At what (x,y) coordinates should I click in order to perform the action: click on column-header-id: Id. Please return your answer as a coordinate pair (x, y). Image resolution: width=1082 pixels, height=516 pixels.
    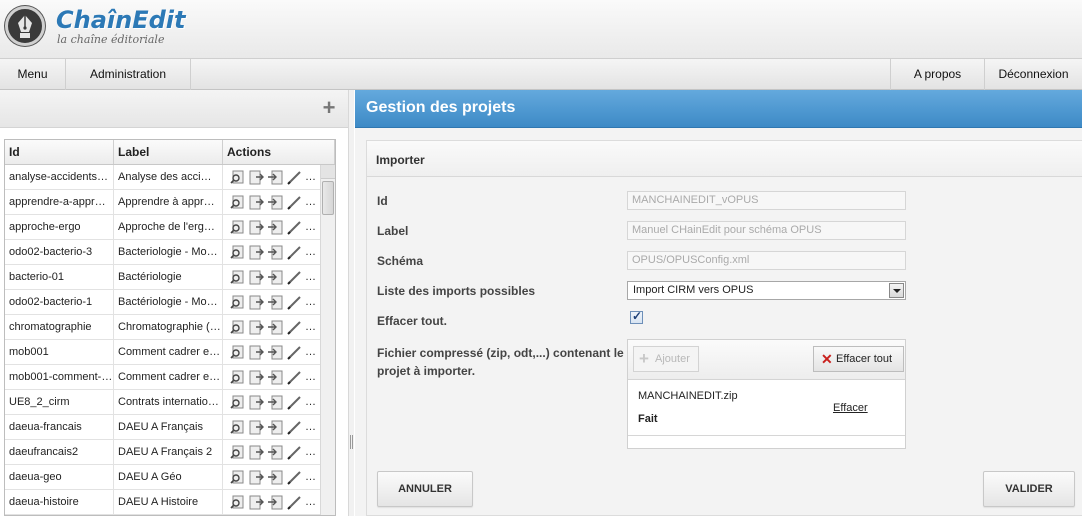
    Looking at the image, I should click on (59, 152).